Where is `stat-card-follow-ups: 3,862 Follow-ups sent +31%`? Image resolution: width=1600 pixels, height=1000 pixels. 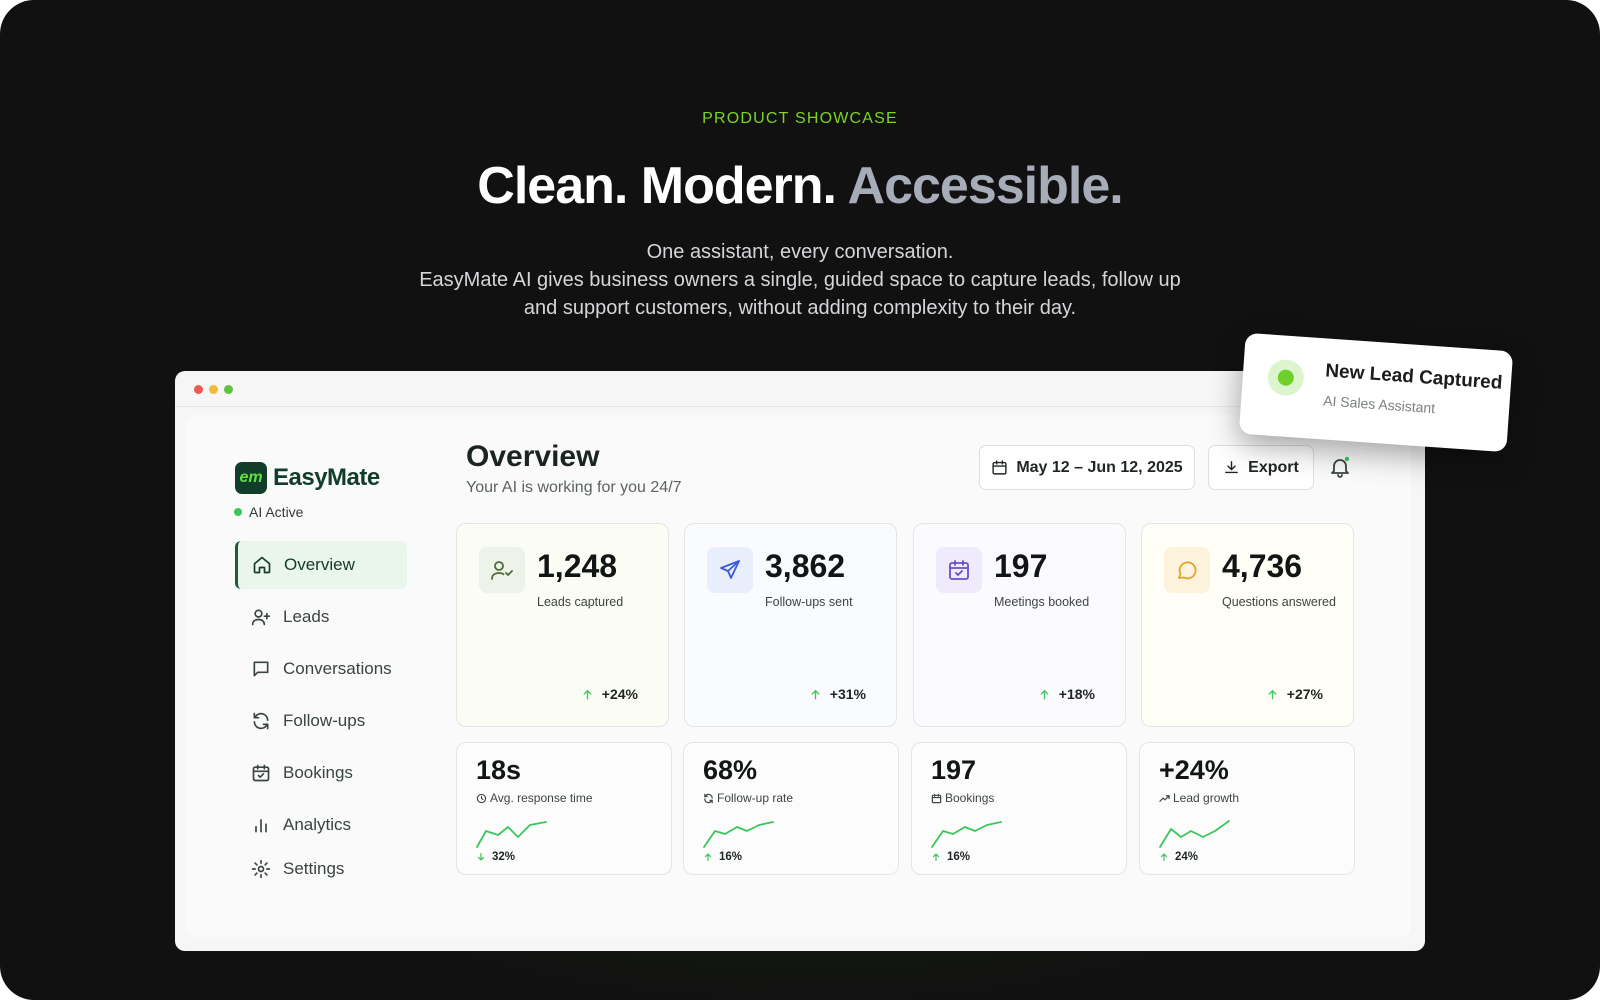
stat-card-follow-ups: 3,862 Follow-ups sent +31% is located at coordinates (790, 625).